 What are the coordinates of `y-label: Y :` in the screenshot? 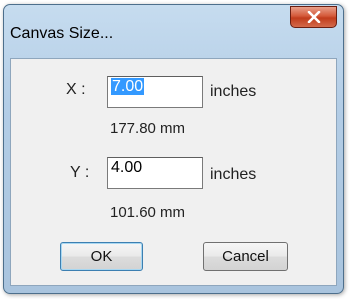 It's located at (80, 172).